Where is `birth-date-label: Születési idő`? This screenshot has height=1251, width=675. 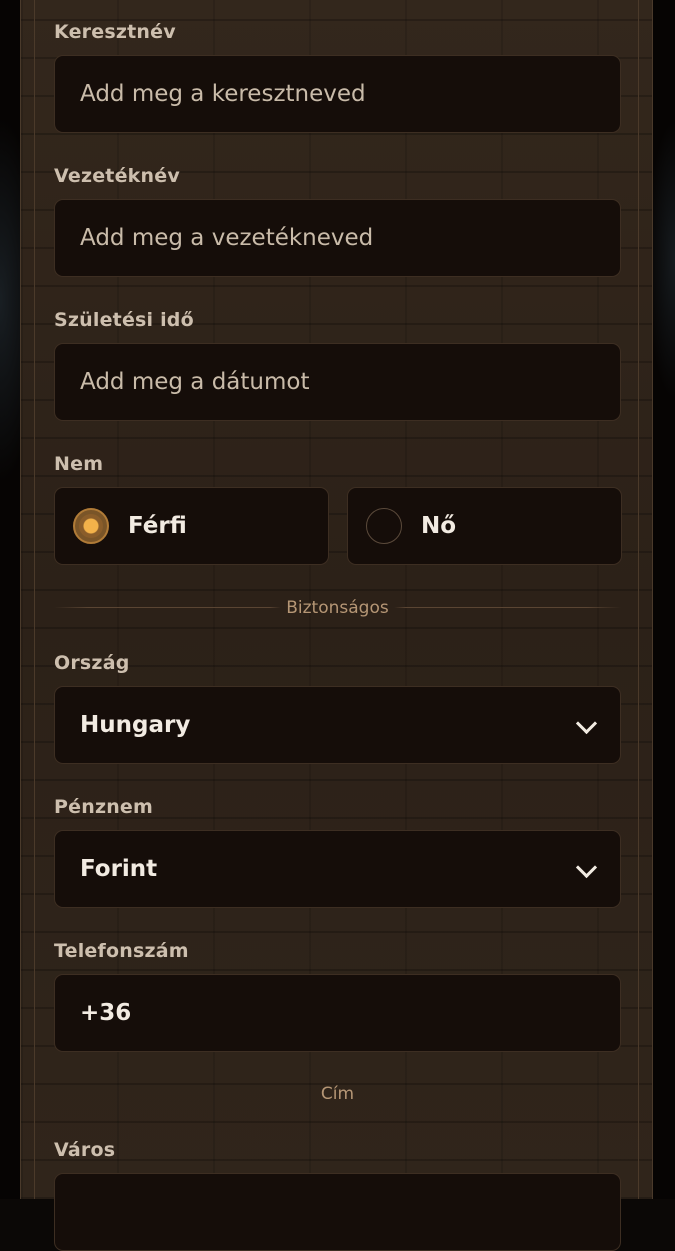 birth-date-label: Születési idő is located at coordinates (124, 320).